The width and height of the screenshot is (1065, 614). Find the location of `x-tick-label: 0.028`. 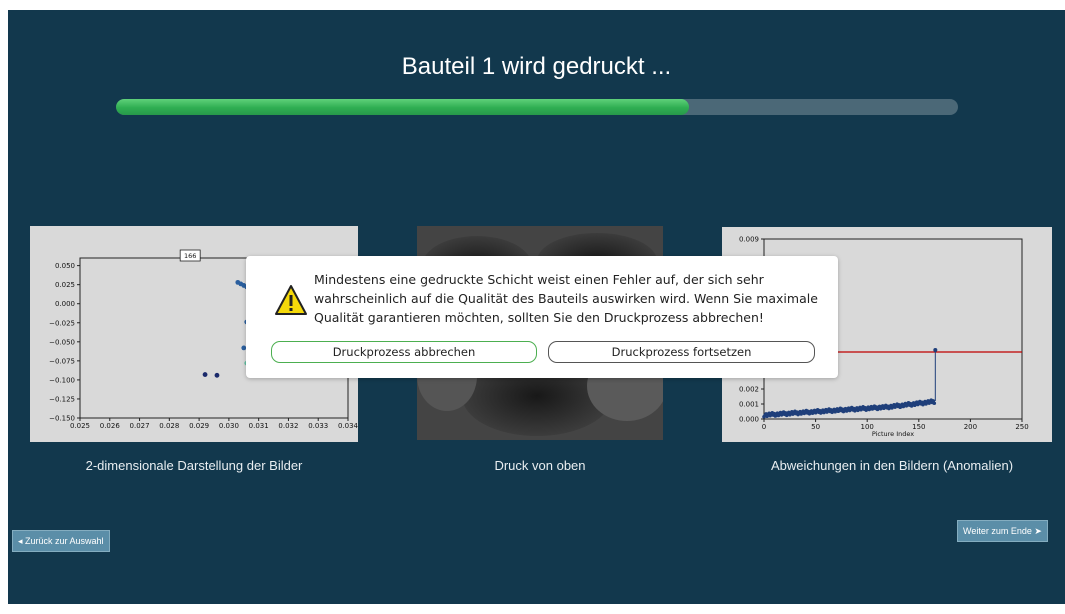

x-tick-label: 0.028 is located at coordinates (169, 426).